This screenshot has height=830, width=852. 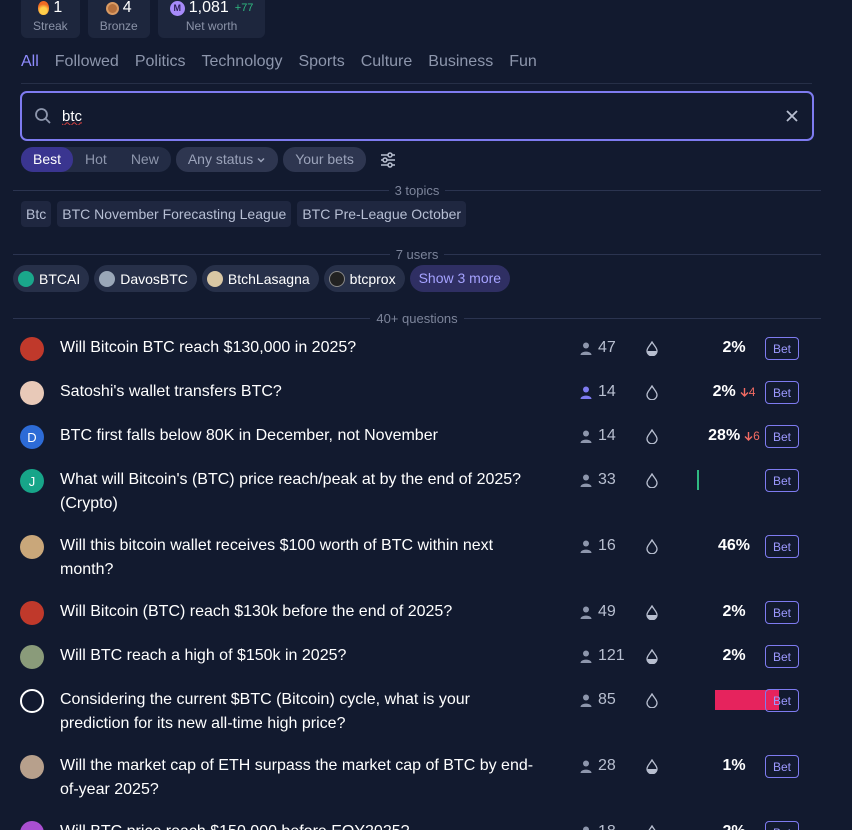 What do you see at coordinates (300, 392) in the screenshot?
I see `question-title: Satoshi's wallet transfers BTC?` at bounding box center [300, 392].